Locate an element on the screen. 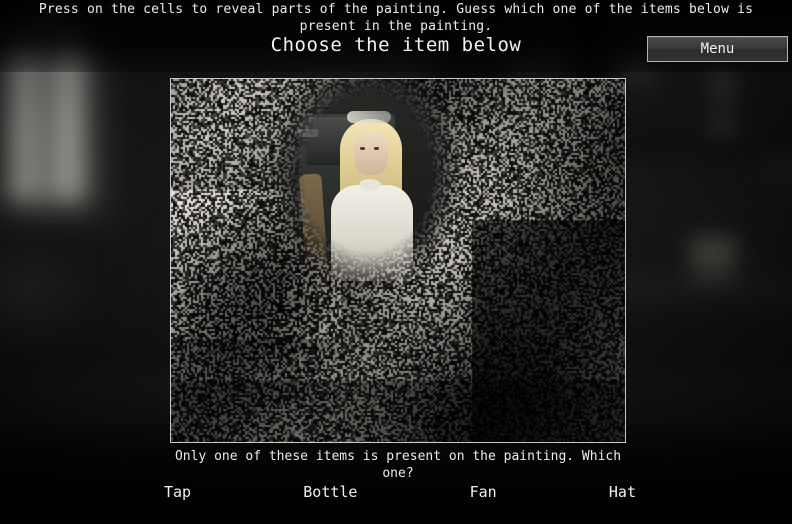 Image resolution: width=792 pixels, height=524 pixels. option-tap: Tap is located at coordinates (177, 492).